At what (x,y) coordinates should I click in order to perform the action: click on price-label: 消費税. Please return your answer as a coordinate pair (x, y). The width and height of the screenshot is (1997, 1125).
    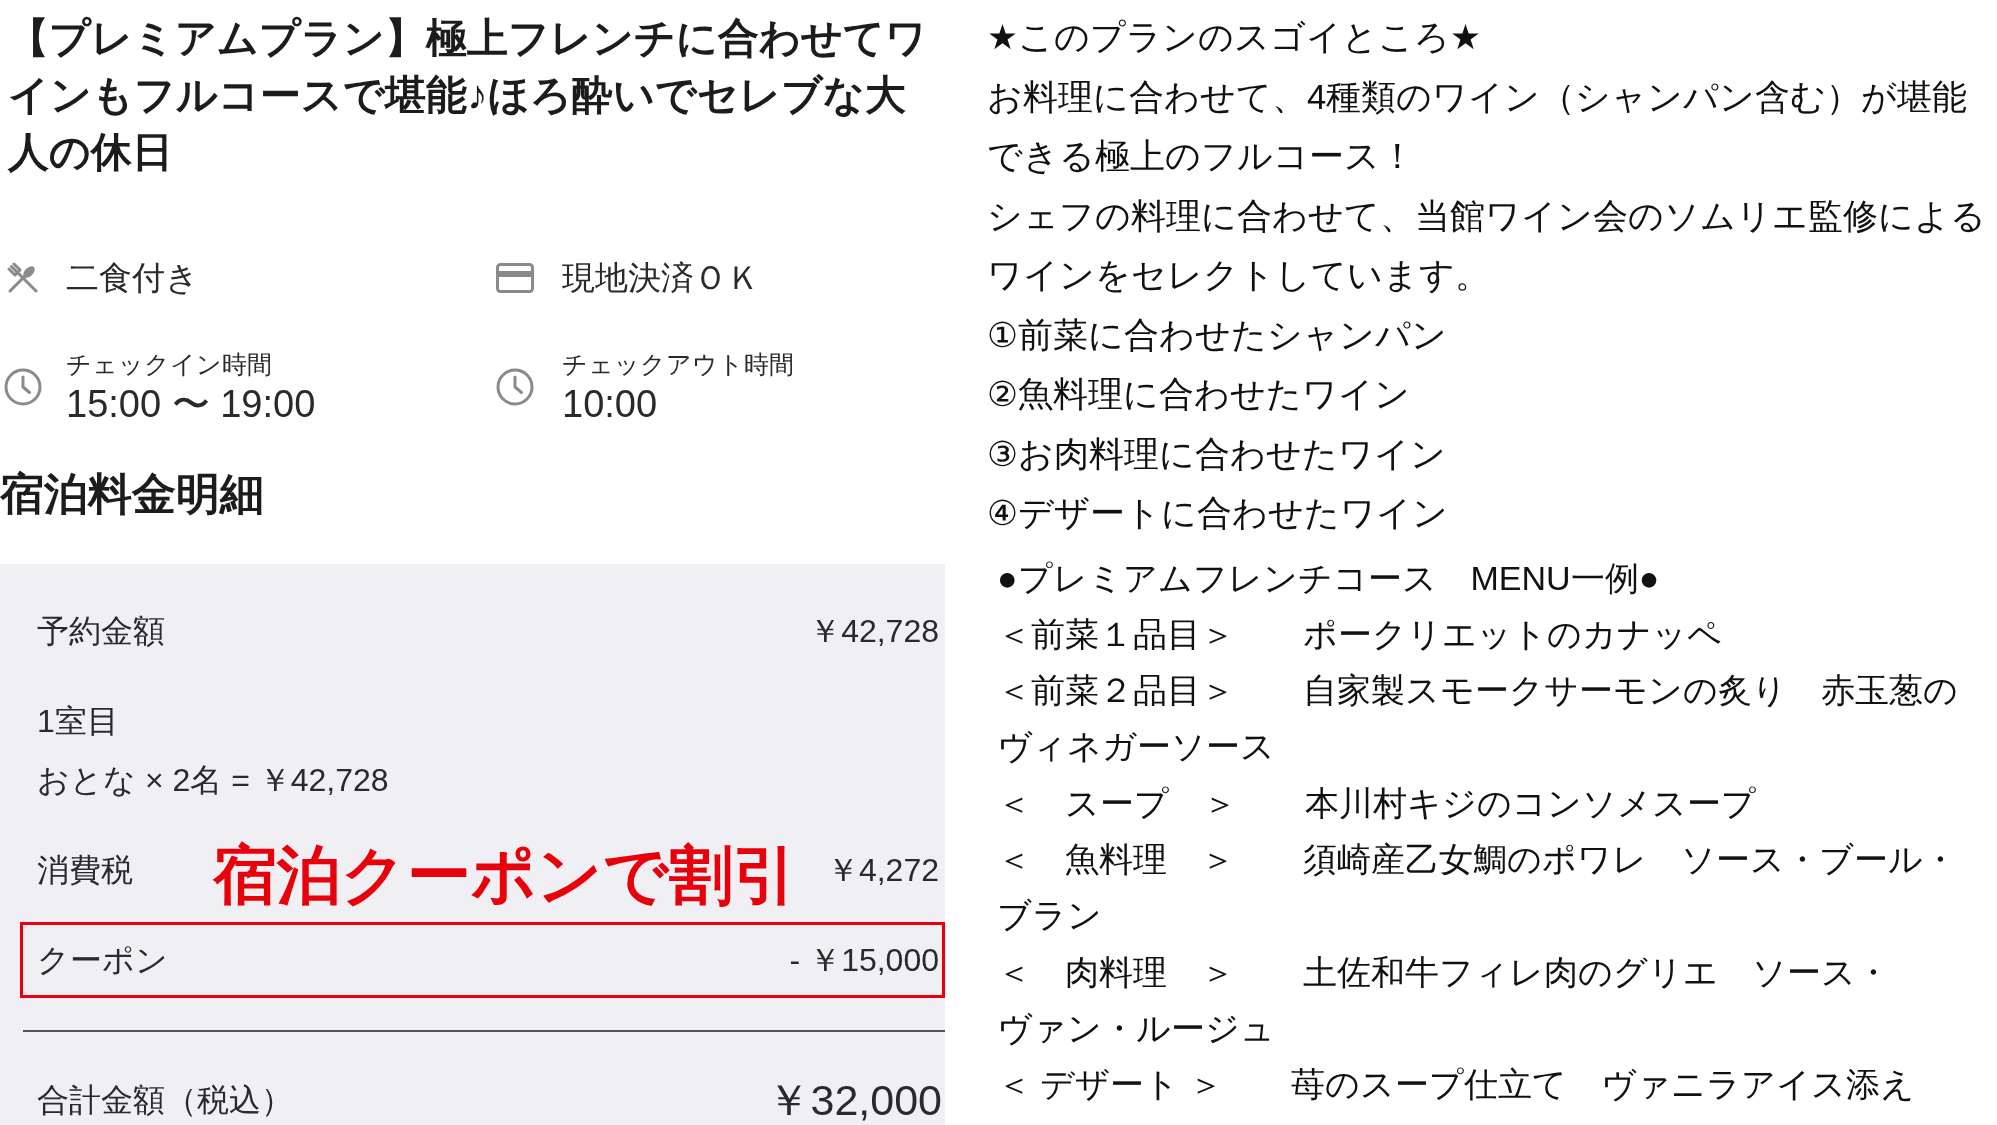
    Looking at the image, I should click on (85, 870).